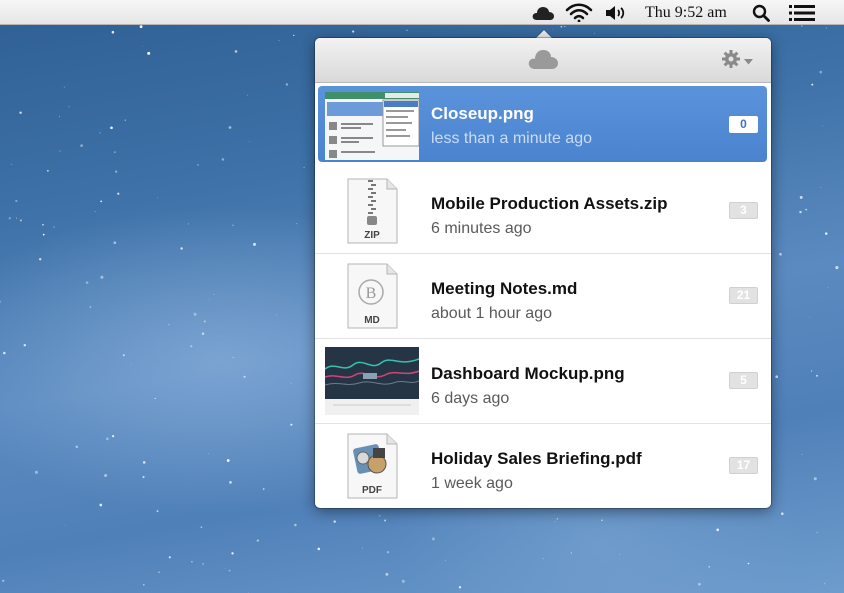 This screenshot has width=844, height=593. Describe the element at coordinates (802, 12) in the screenshot. I see `list-icon` at that location.